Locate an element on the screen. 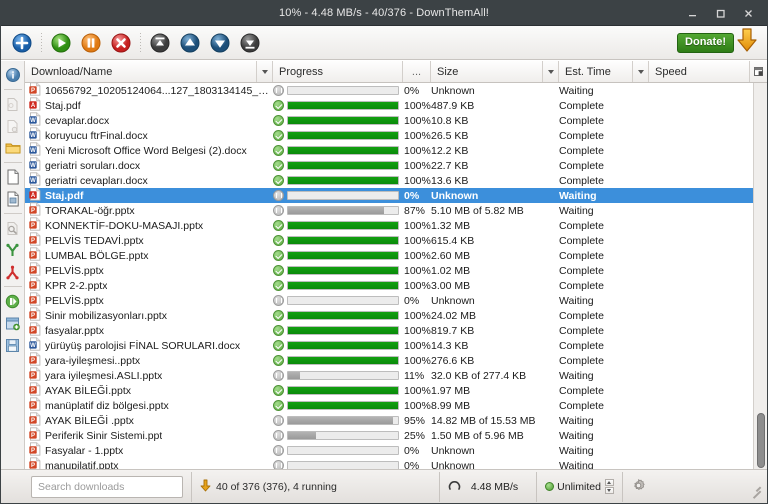 The image size is (768, 504). preferences-button is located at coordinates (638, 487).